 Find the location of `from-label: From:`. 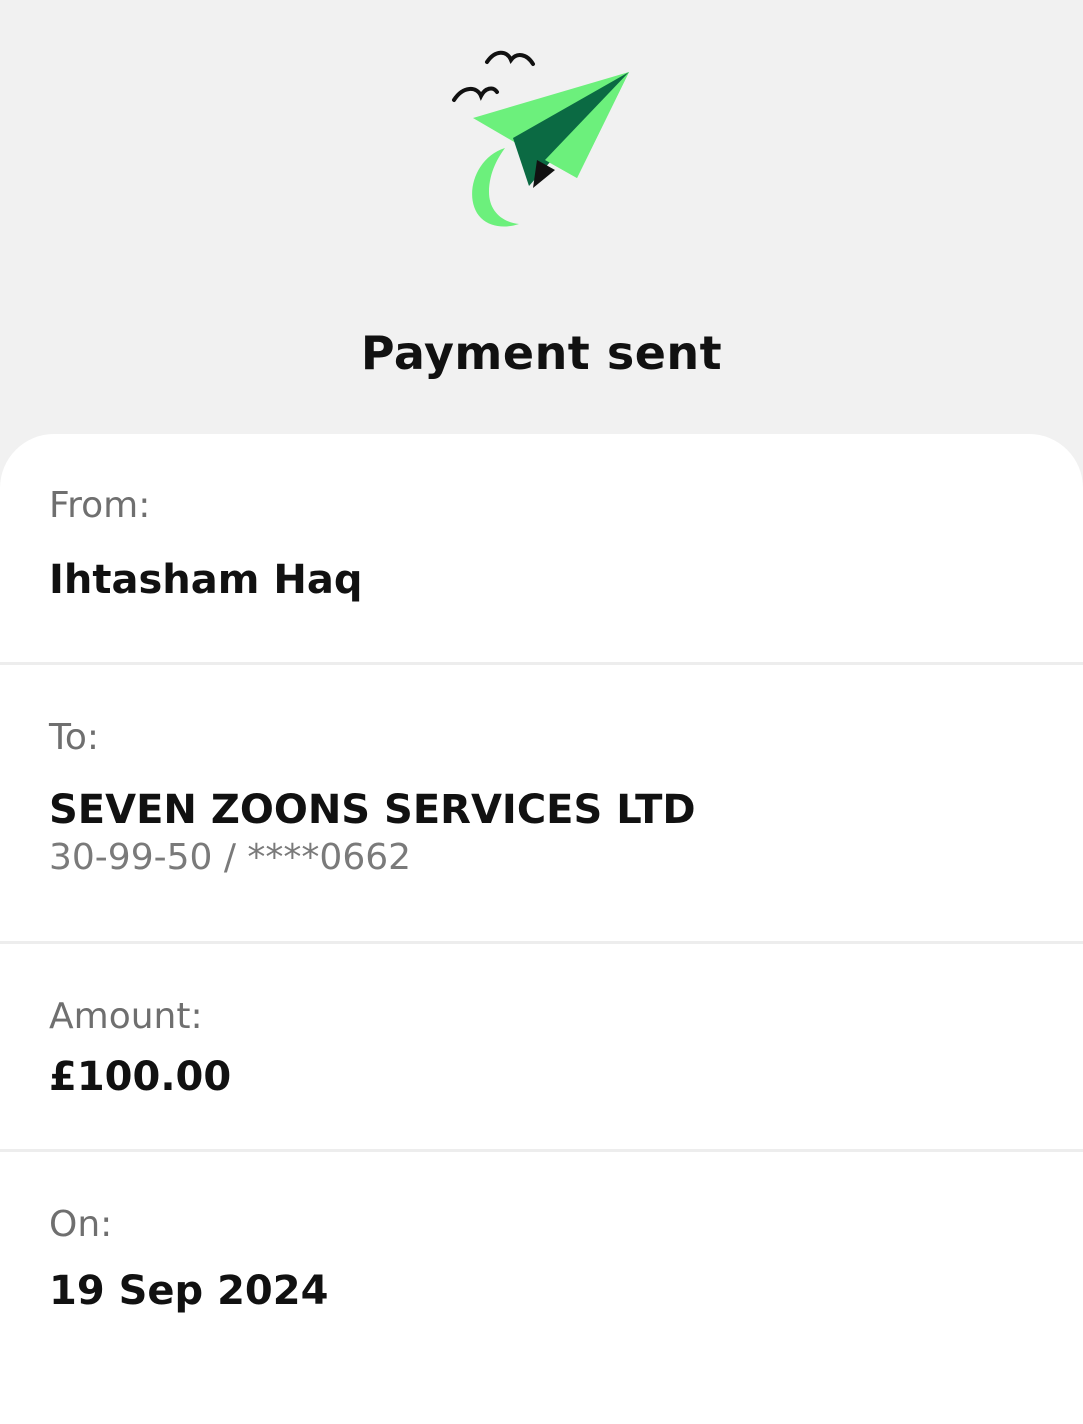

from-label: From: is located at coordinates (100, 505).